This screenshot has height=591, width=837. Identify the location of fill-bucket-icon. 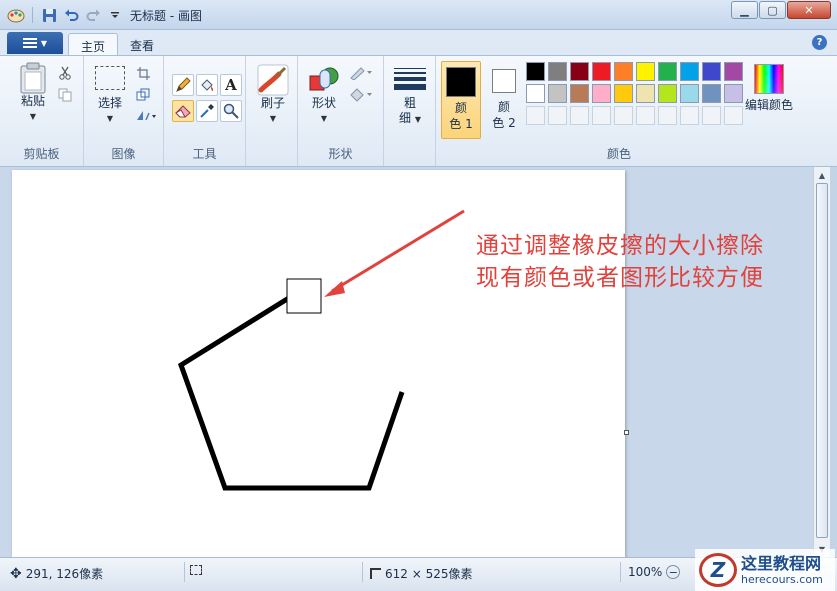
(207, 85).